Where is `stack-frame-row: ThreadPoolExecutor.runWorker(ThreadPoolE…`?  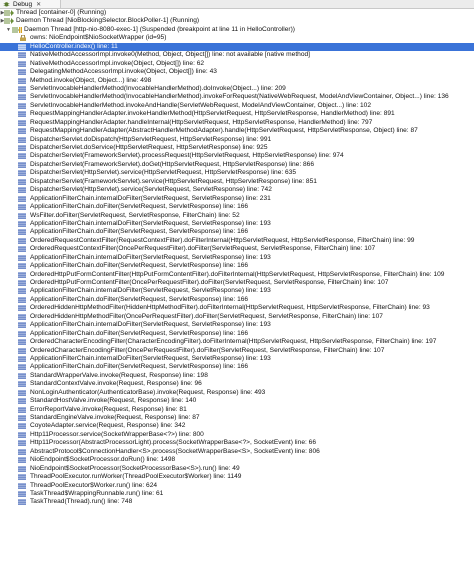
stack-frame-row: ThreadPoolExecutor.runWorker(ThreadPoolE… is located at coordinates (237, 477).